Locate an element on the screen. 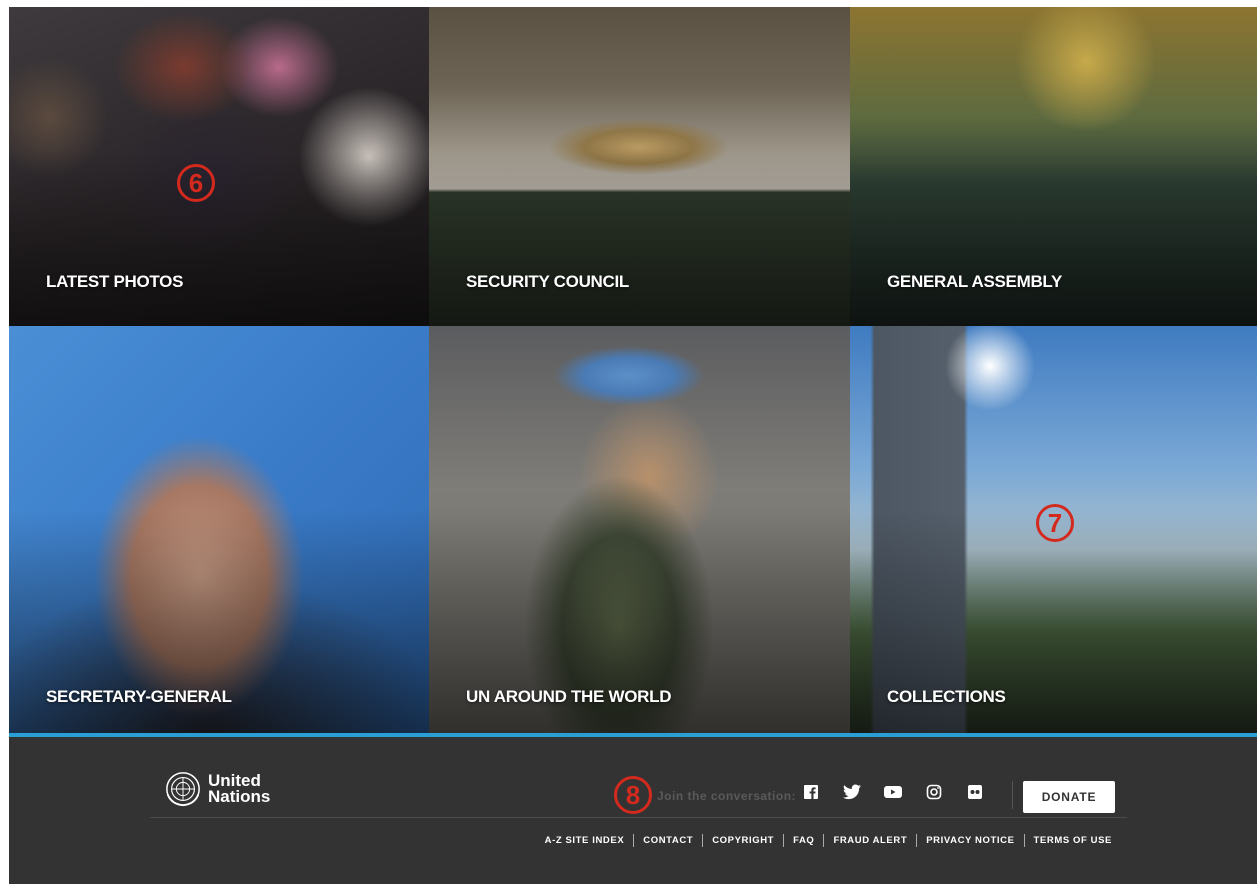 This screenshot has height=884, width=1257. link-fraud-alert: FRAUD ALERT is located at coordinates (870, 840).